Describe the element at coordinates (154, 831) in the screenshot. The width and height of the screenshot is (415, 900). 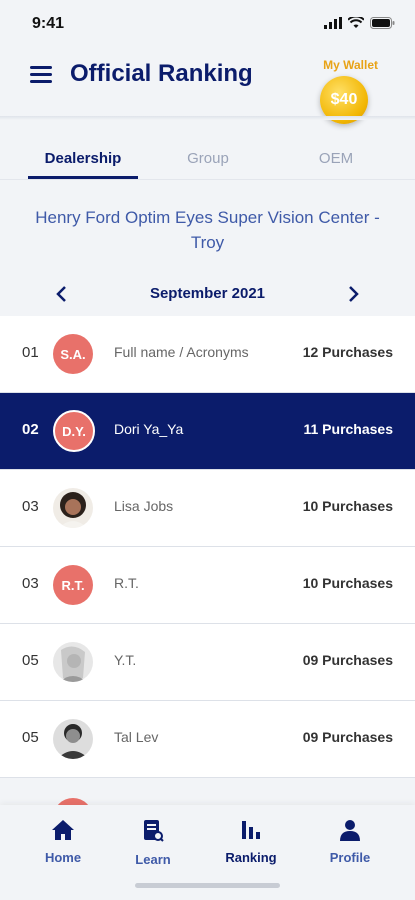
I see `learn-icon` at that location.